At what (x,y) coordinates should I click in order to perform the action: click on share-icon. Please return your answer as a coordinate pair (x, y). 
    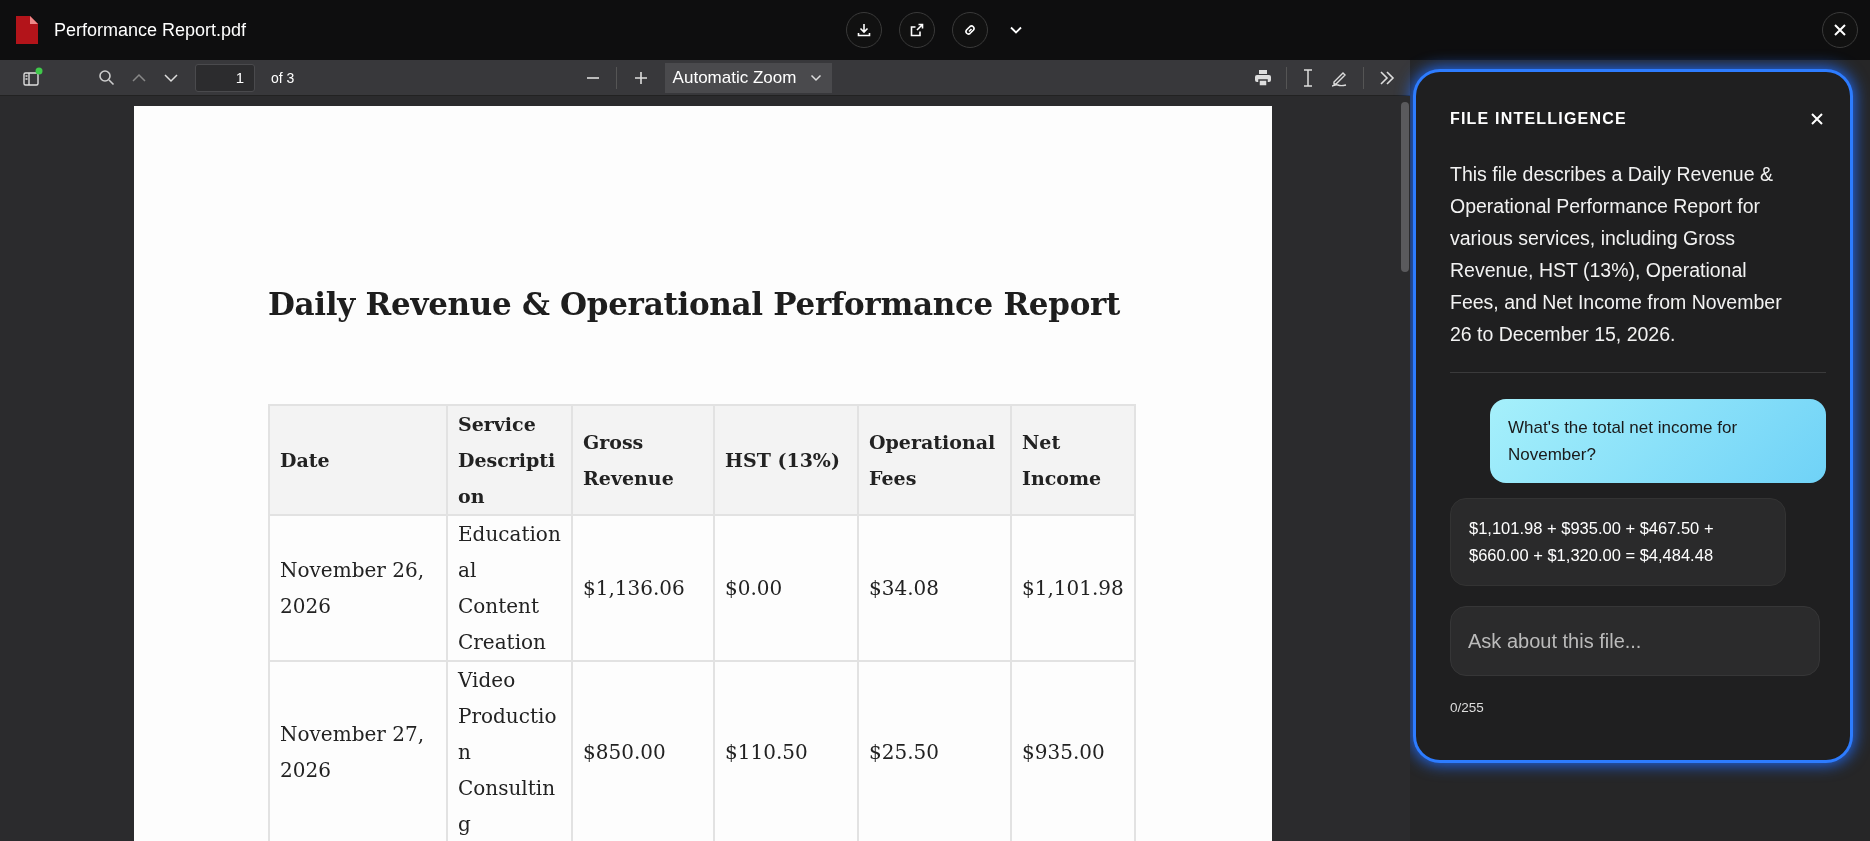
    Looking at the image, I should click on (916, 30).